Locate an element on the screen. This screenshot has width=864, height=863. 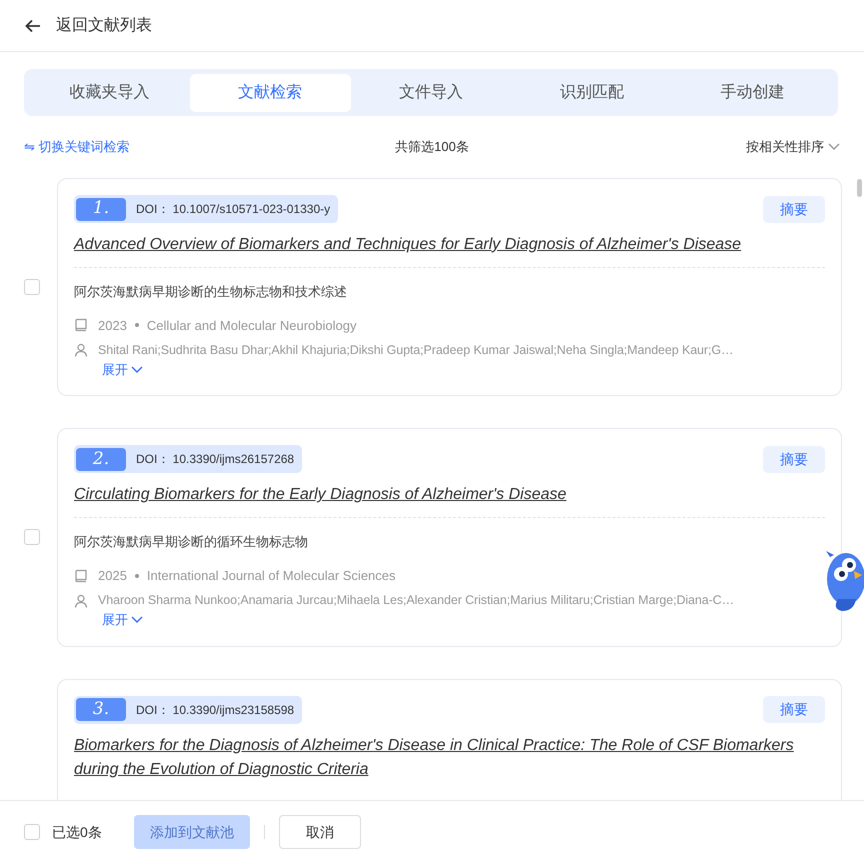
publication-year: 2025 is located at coordinates (112, 575).